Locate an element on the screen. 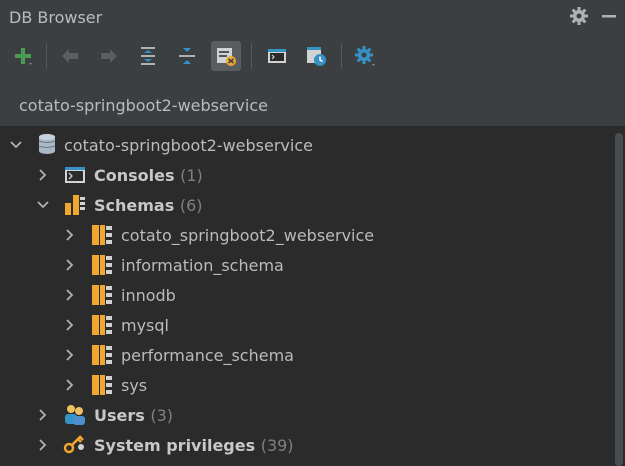  consoles-count: (1) is located at coordinates (191, 175).